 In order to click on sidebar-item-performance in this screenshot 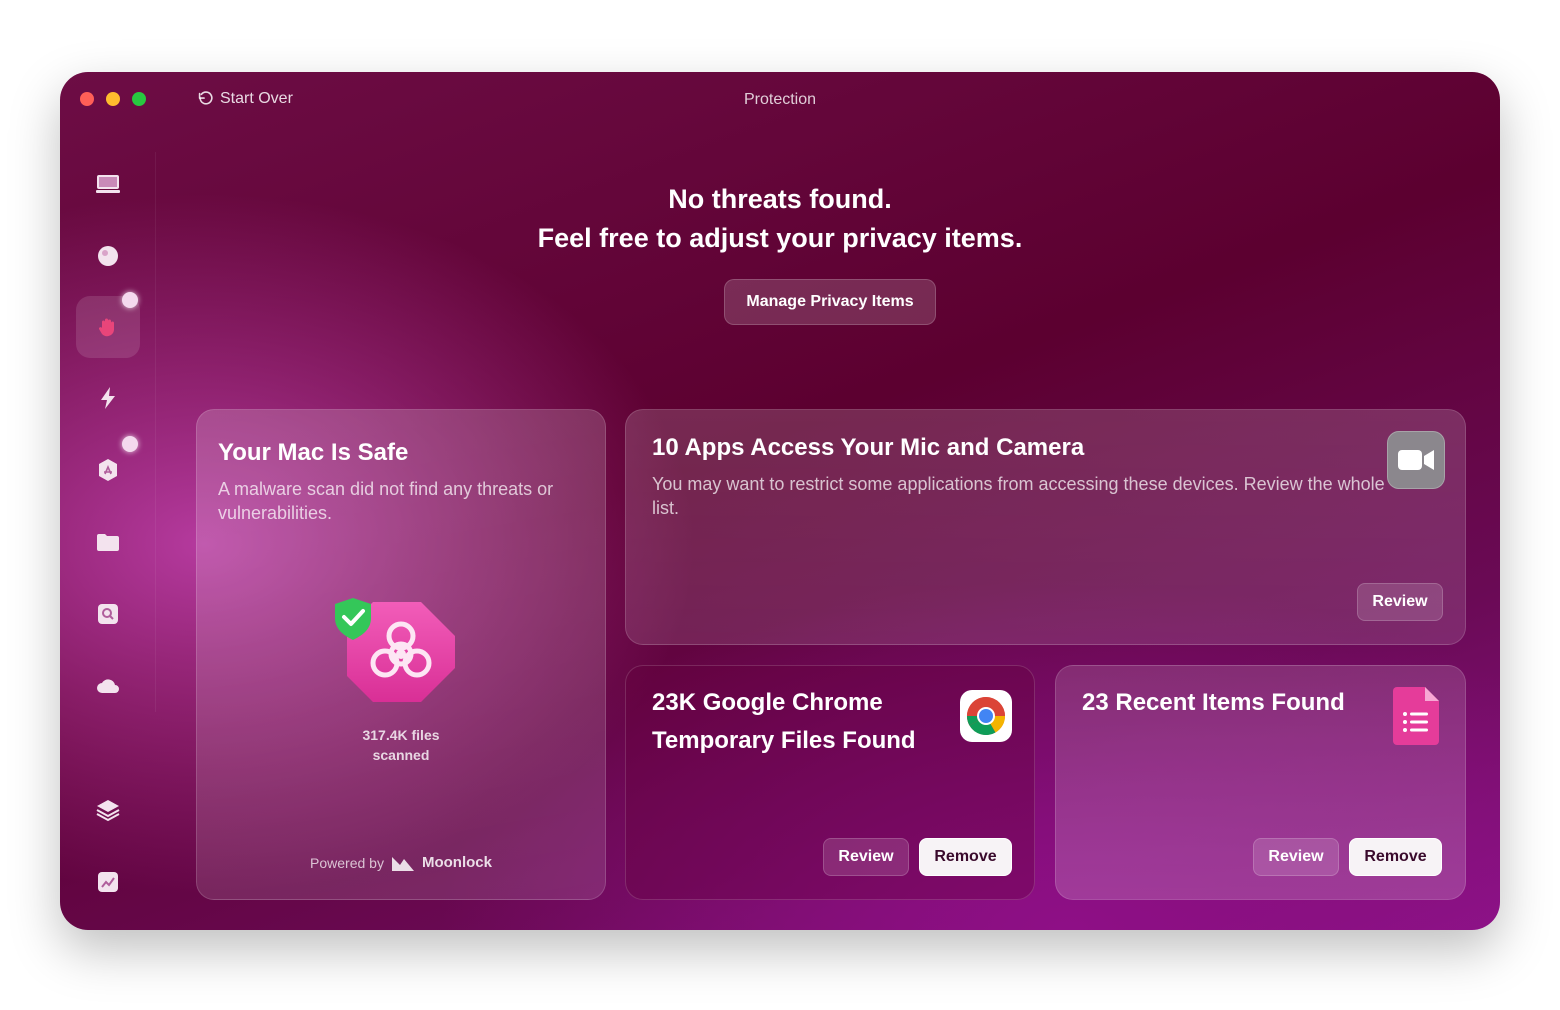, I will do `click(108, 882)`.